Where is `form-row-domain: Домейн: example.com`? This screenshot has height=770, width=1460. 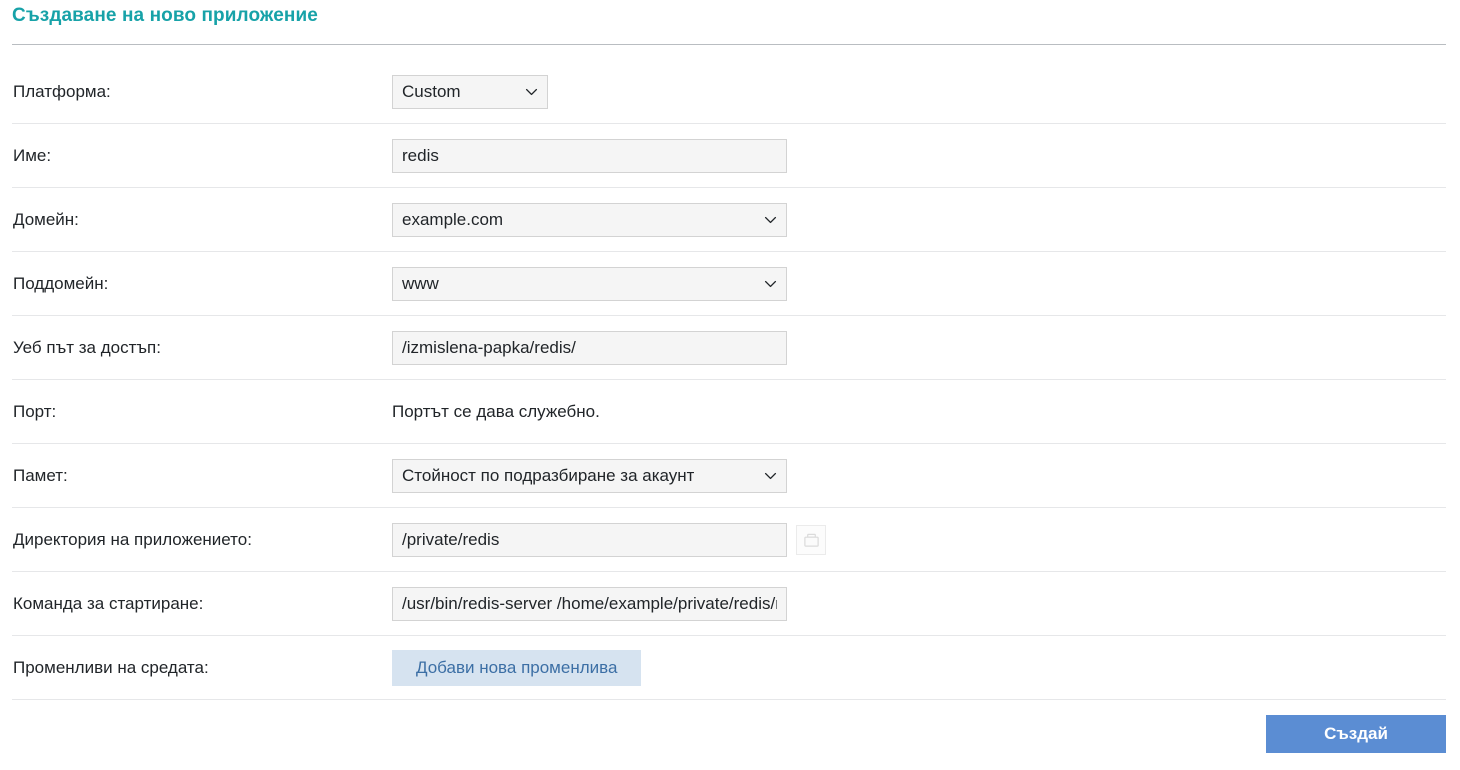
form-row-domain: Домейн: example.com is located at coordinates (730, 220).